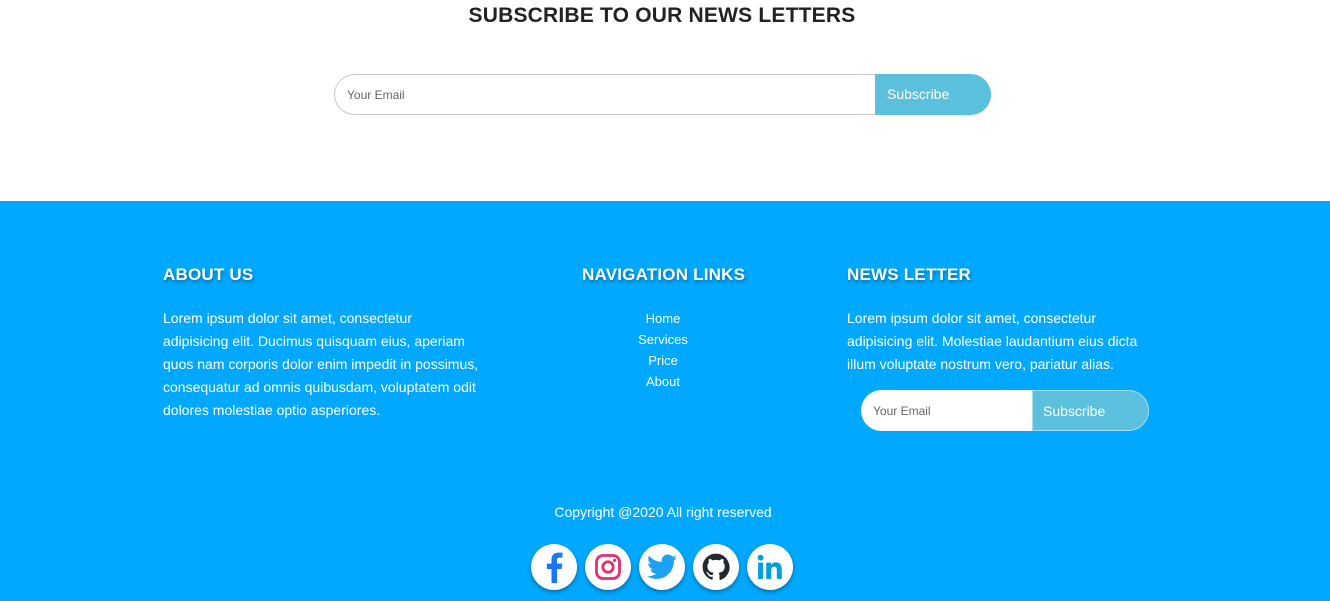 The width and height of the screenshot is (1330, 601). I want to click on linkedin-link, so click(770, 567).